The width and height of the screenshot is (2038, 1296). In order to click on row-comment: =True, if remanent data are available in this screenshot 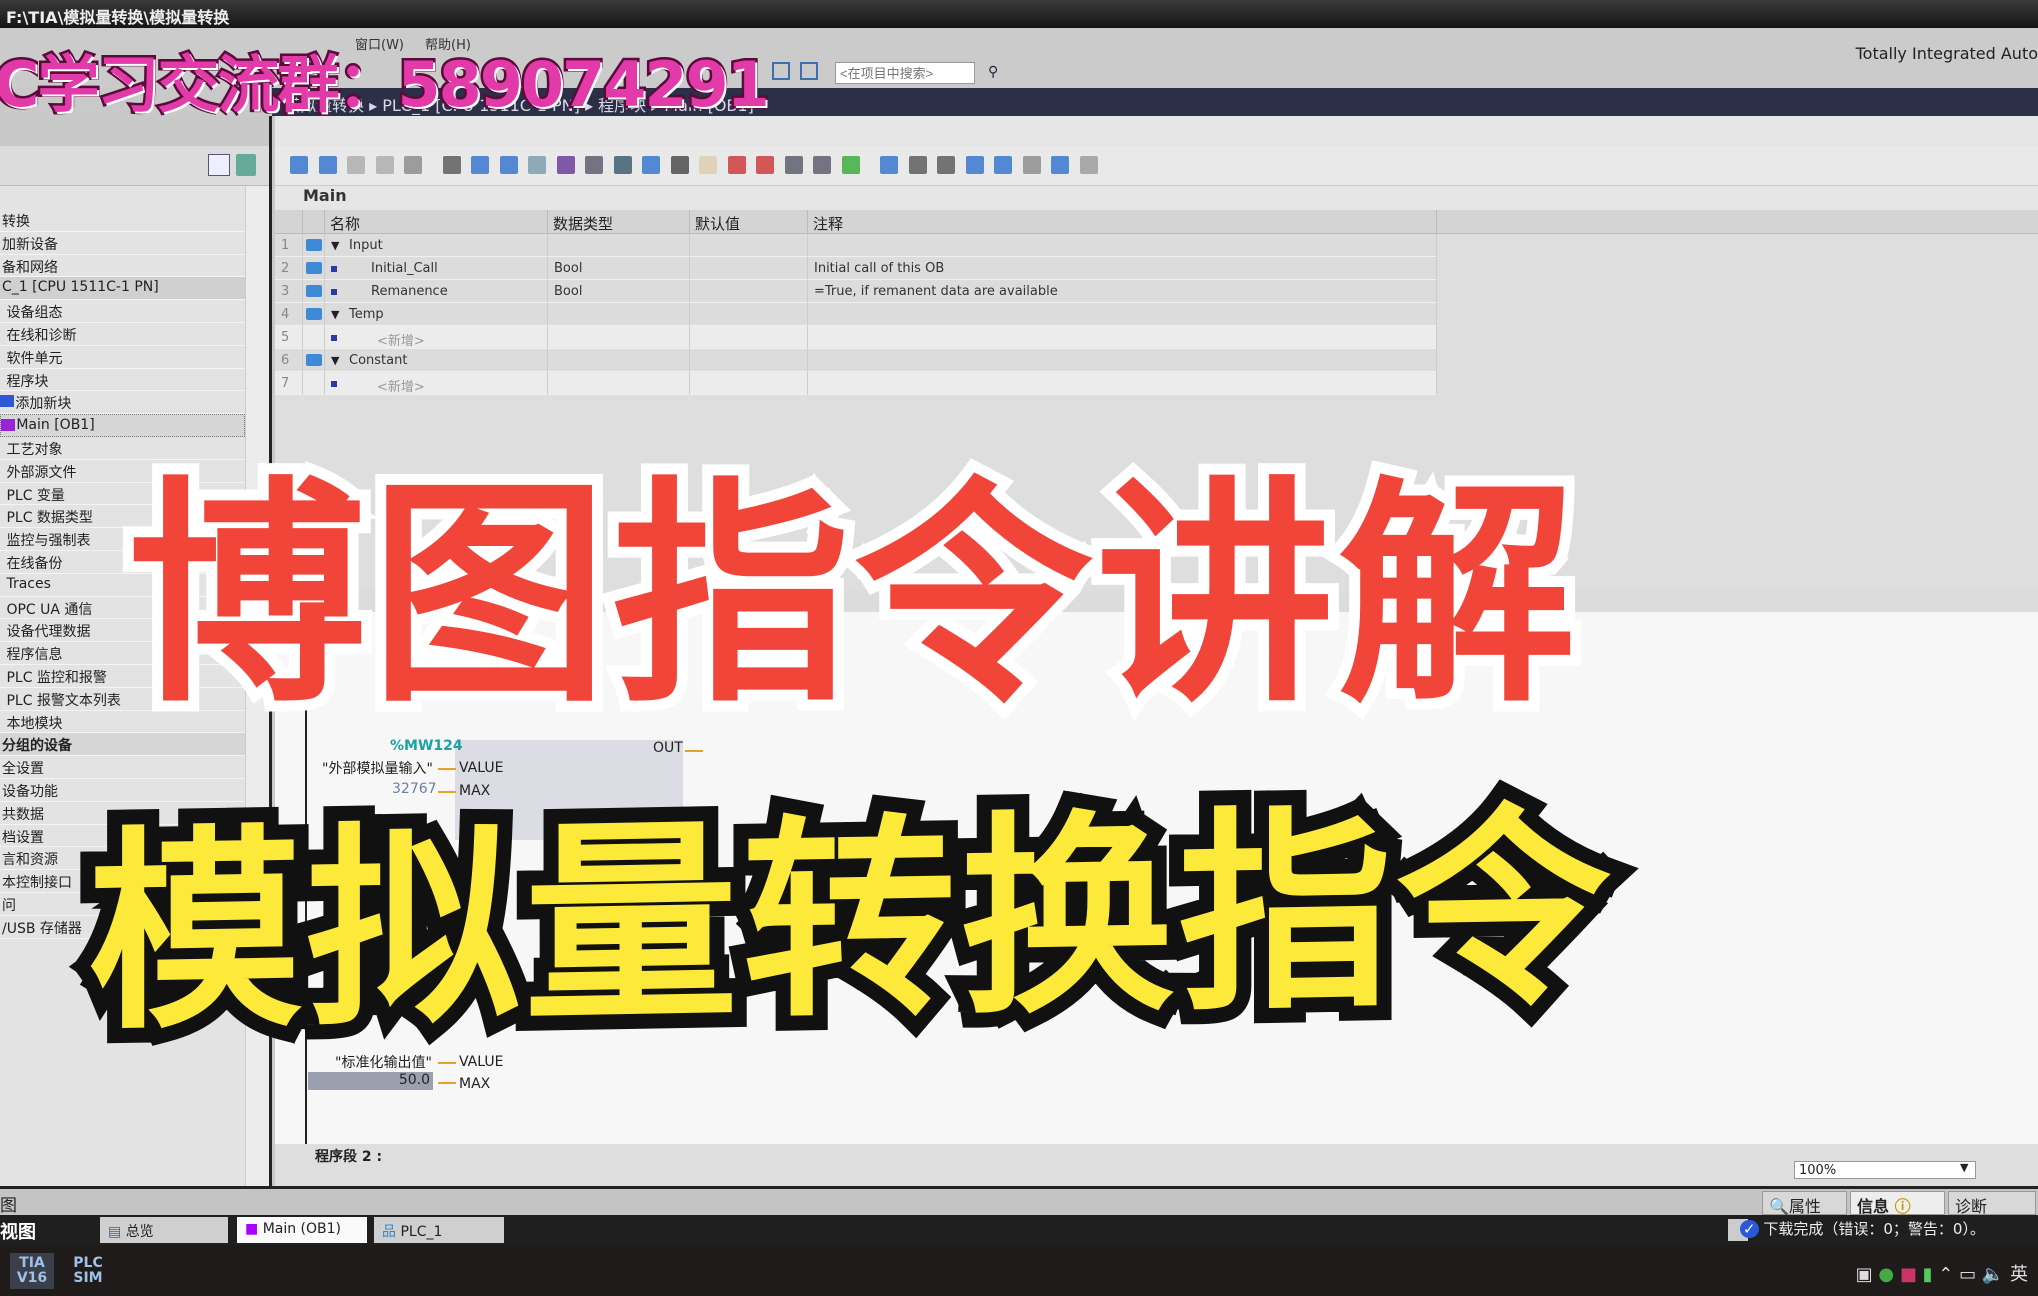, I will do `click(1122, 291)`.